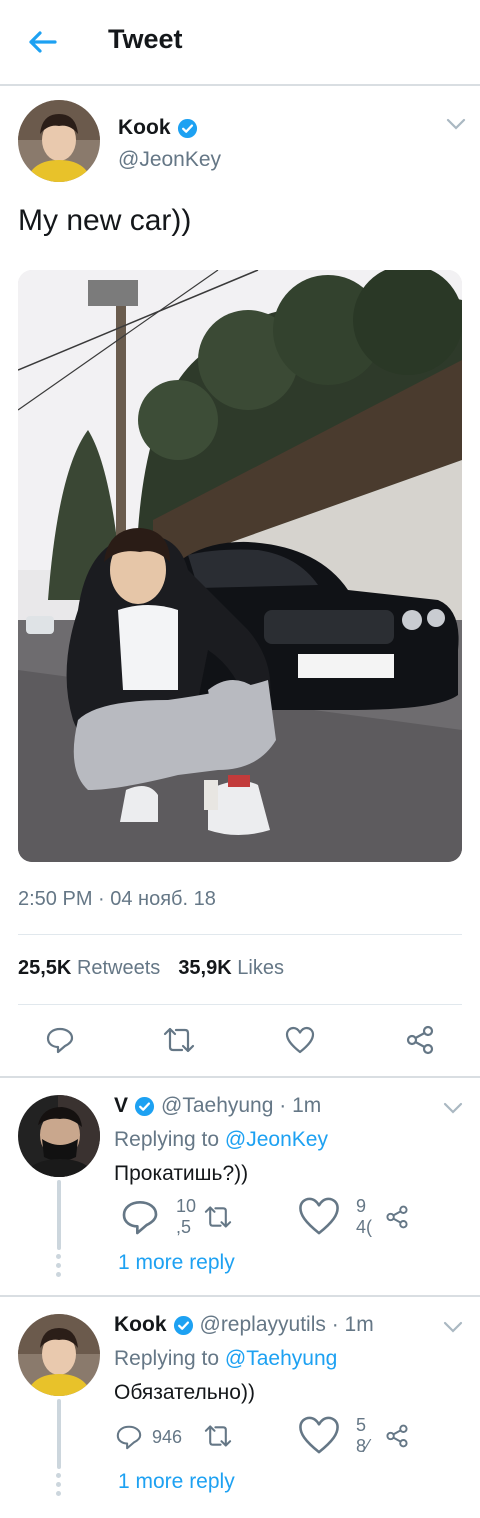 This screenshot has width=480, height=1518. I want to click on like-count: 9 4(, so click(364, 1216).